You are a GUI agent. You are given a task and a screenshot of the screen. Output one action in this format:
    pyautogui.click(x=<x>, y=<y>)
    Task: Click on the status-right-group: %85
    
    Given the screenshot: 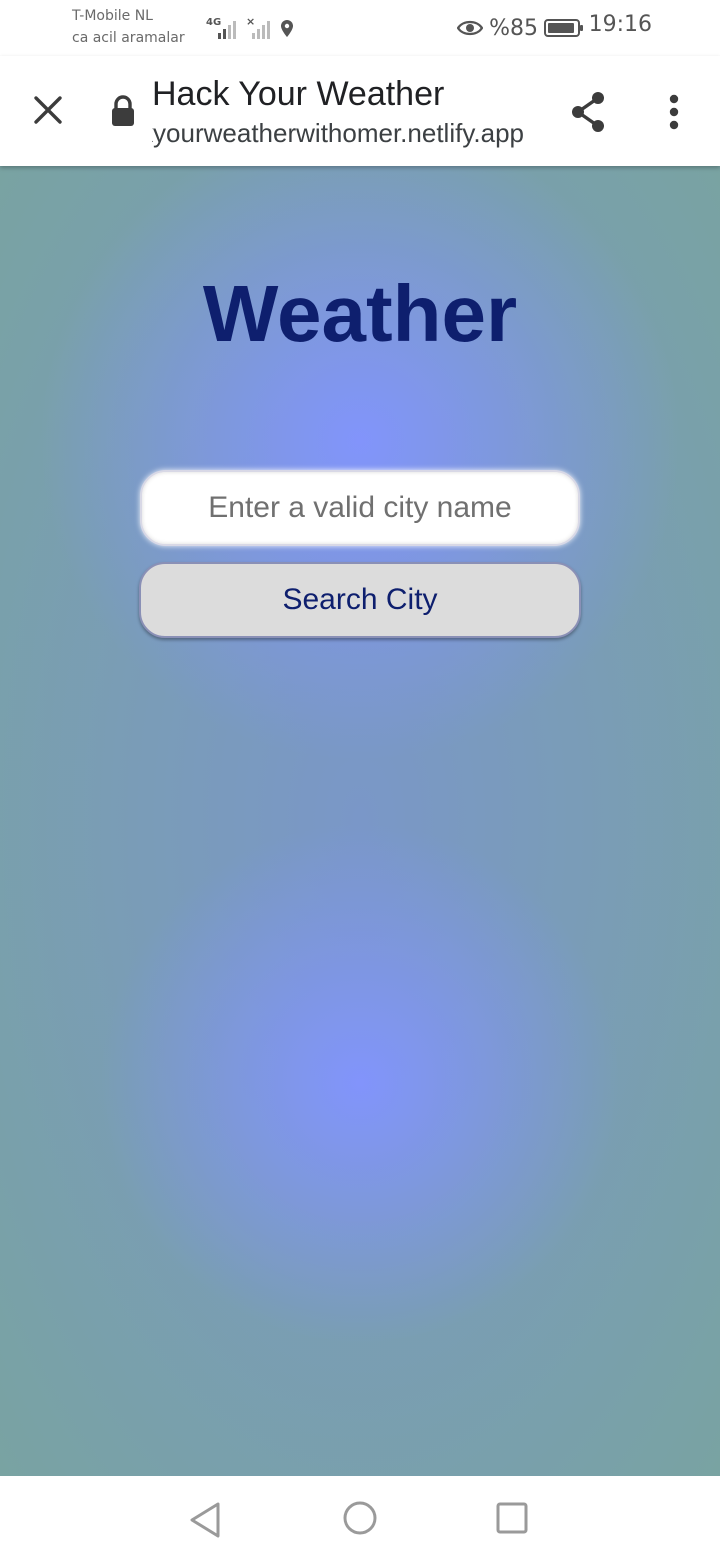 What is the action you would take?
    pyautogui.click(x=520, y=28)
    